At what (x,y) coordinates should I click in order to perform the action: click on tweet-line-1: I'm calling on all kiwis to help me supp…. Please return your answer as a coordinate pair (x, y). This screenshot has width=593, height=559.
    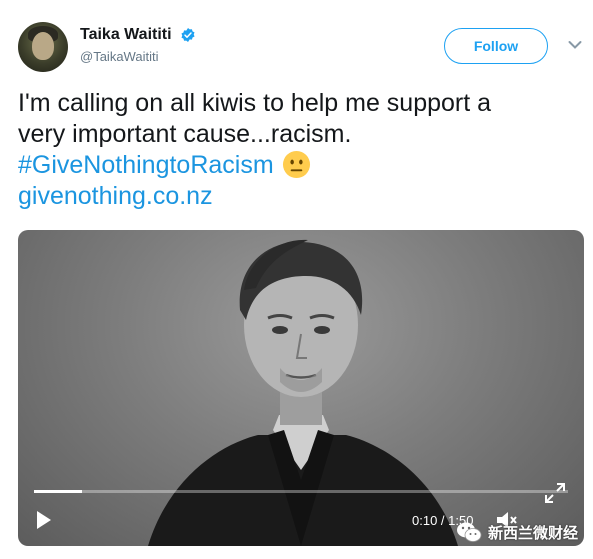
    Looking at the image, I should click on (255, 103).